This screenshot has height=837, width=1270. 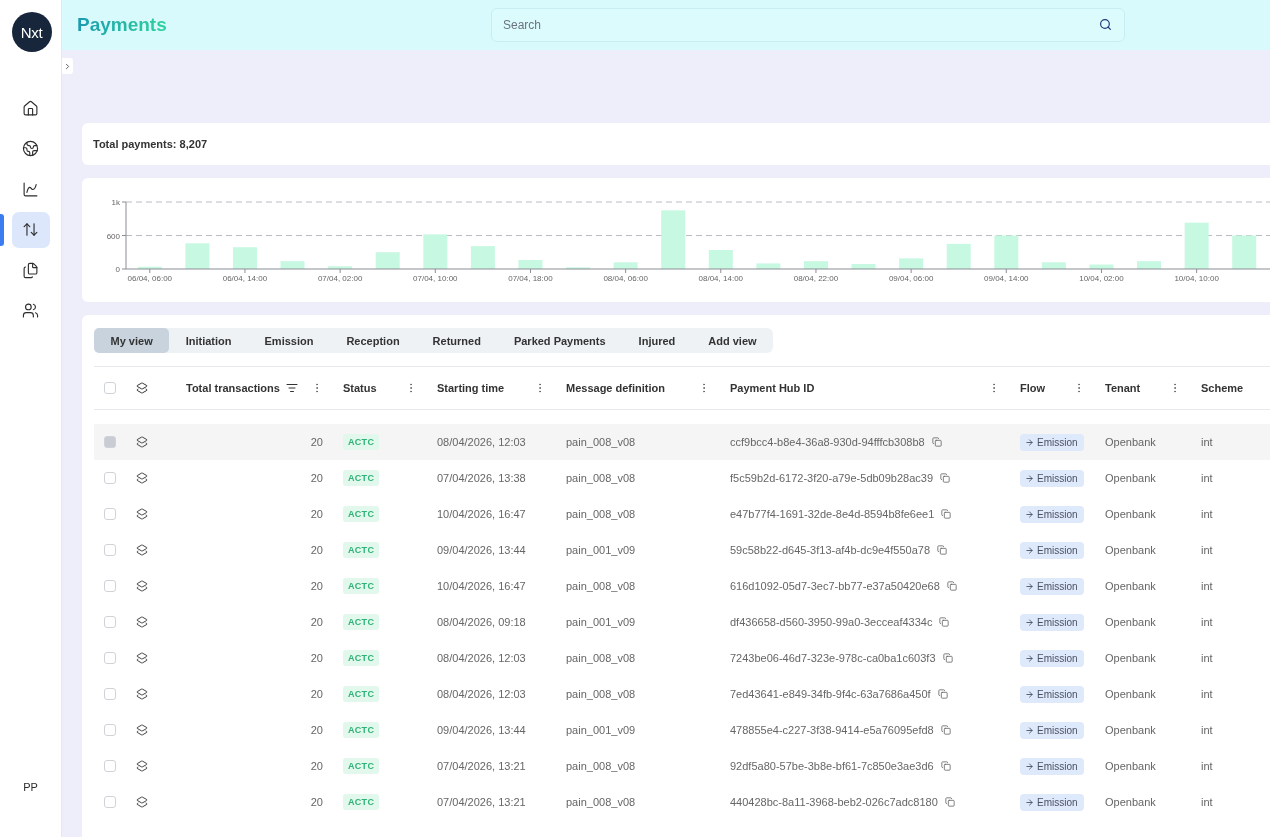 What do you see at coordinates (1101, 278) in the screenshot?
I see `x-tick-label: 10/04, 02:00` at bounding box center [1101, 278].